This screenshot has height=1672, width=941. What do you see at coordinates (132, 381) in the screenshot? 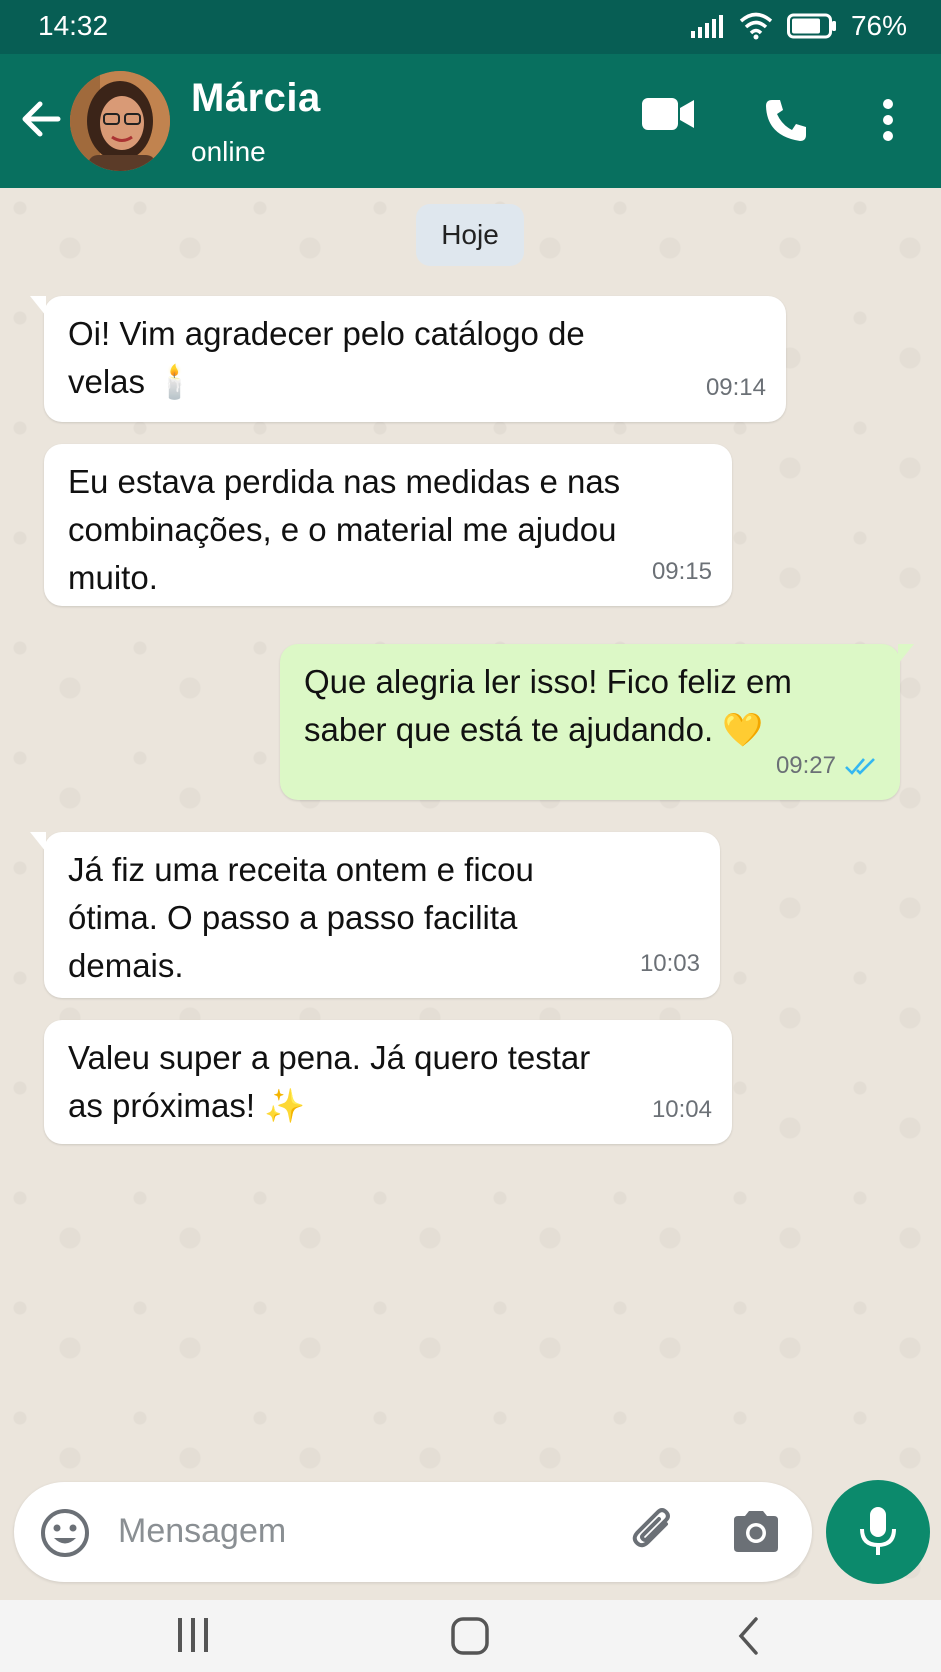
I see `message-text: velas 🕯️` at bounding box center [132, 381].